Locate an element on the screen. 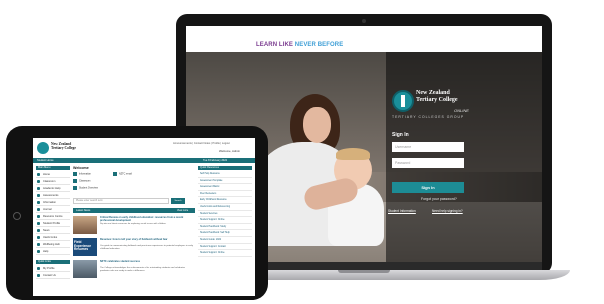 This screenshot has height=304, width=604. college-group-label: TERTIARY COLLEGES GROUP is located at coordinates (428, 117).